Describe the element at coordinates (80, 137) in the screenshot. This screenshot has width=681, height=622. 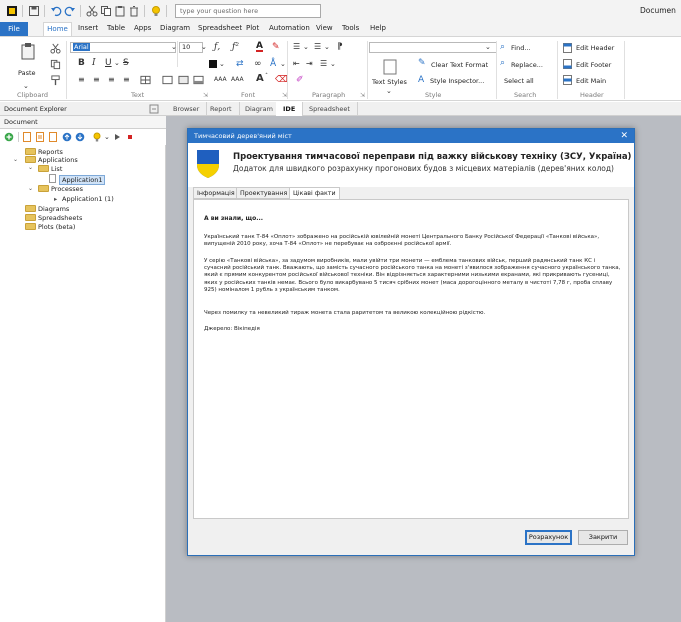
I see `move-down-icon` at that location.